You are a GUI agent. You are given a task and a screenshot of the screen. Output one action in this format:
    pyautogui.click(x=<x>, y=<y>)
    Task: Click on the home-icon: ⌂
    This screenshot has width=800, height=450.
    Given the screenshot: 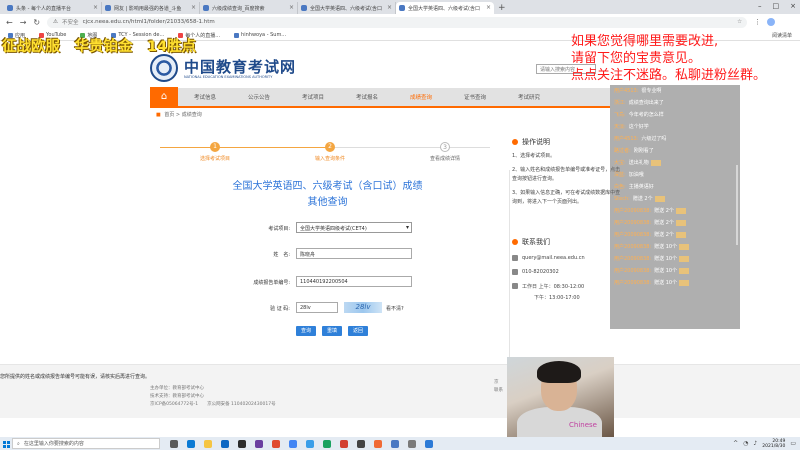 What is the action you would take?
    pyautogui.click(x=164, y=97)
    